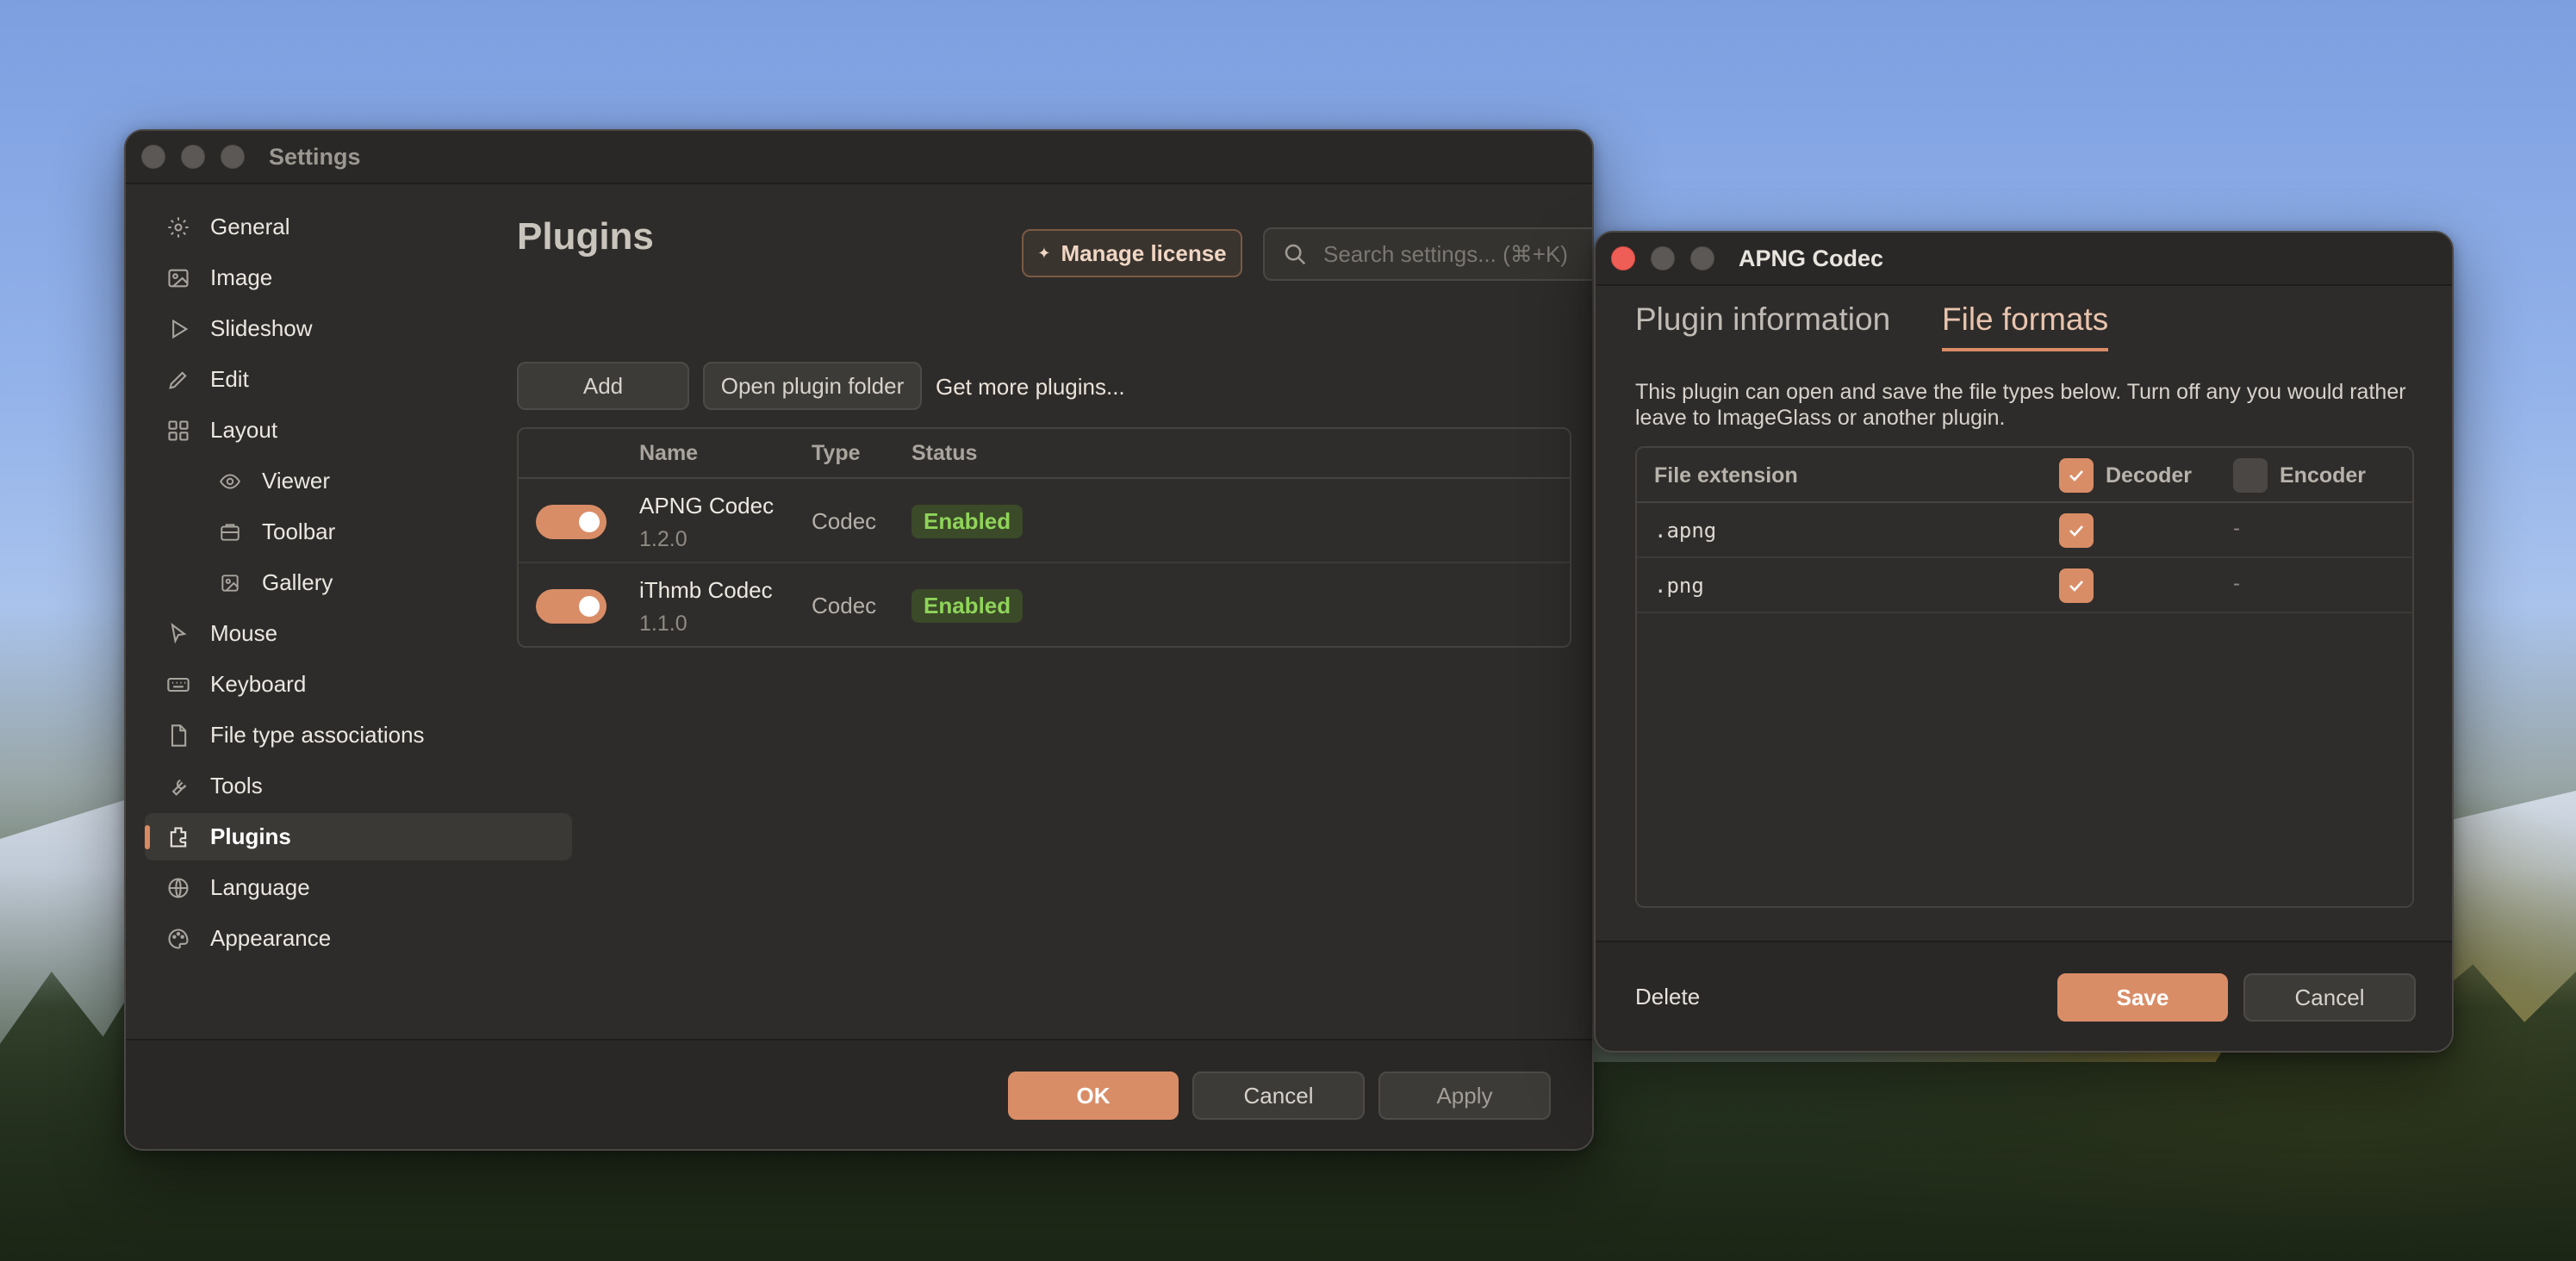  What do you see at coordinates (178, 685) in the screenshot?
I see `keyboard-icon` at bounding box center [178, 685].